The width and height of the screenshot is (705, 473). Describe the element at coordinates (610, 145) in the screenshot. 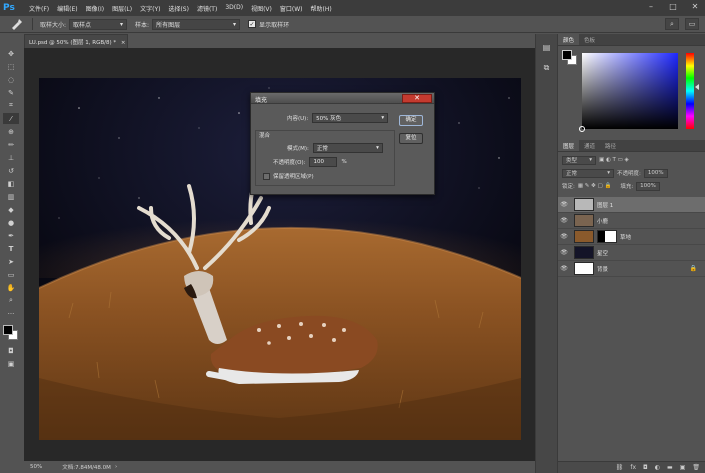

I see `tab-paths: 路径` at that location.